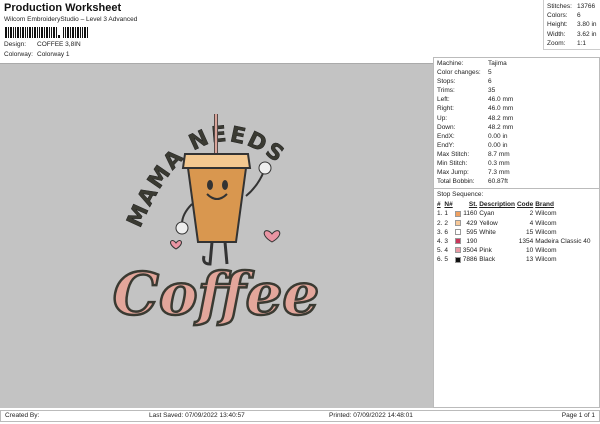 The height and width of the screenshot is (424, 600). Describe the element at coordinates (587, 34) in the screenshot. I see `stat-value: 3.62 in` at that location.